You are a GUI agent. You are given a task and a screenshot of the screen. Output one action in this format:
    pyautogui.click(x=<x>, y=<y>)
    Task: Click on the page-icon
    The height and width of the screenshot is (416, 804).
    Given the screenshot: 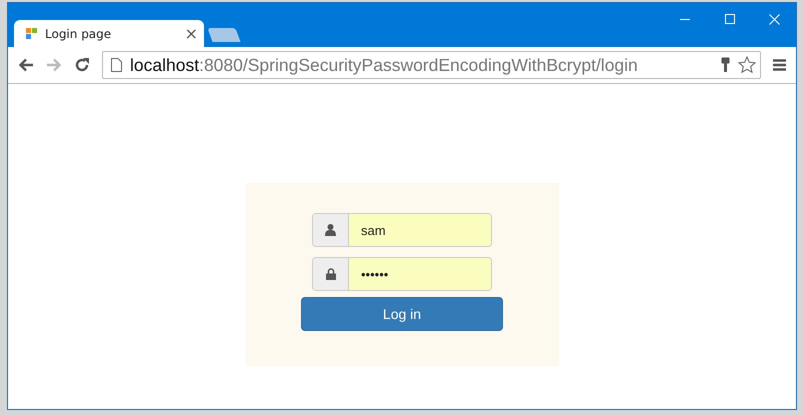 What is the action you would take?
    pyautogui.click(x=116, y=65)
    